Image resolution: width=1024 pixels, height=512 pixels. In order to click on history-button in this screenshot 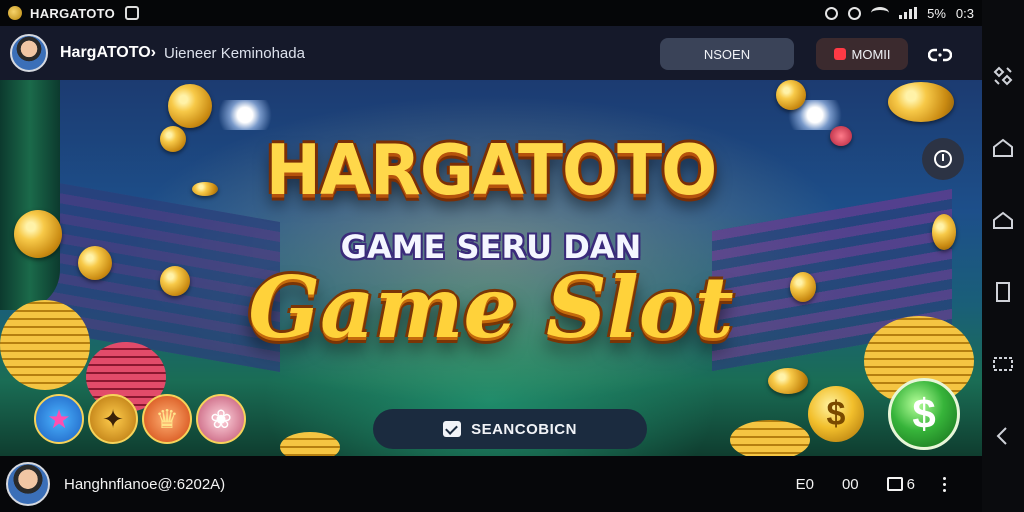, I will do `click(943, 159)`.